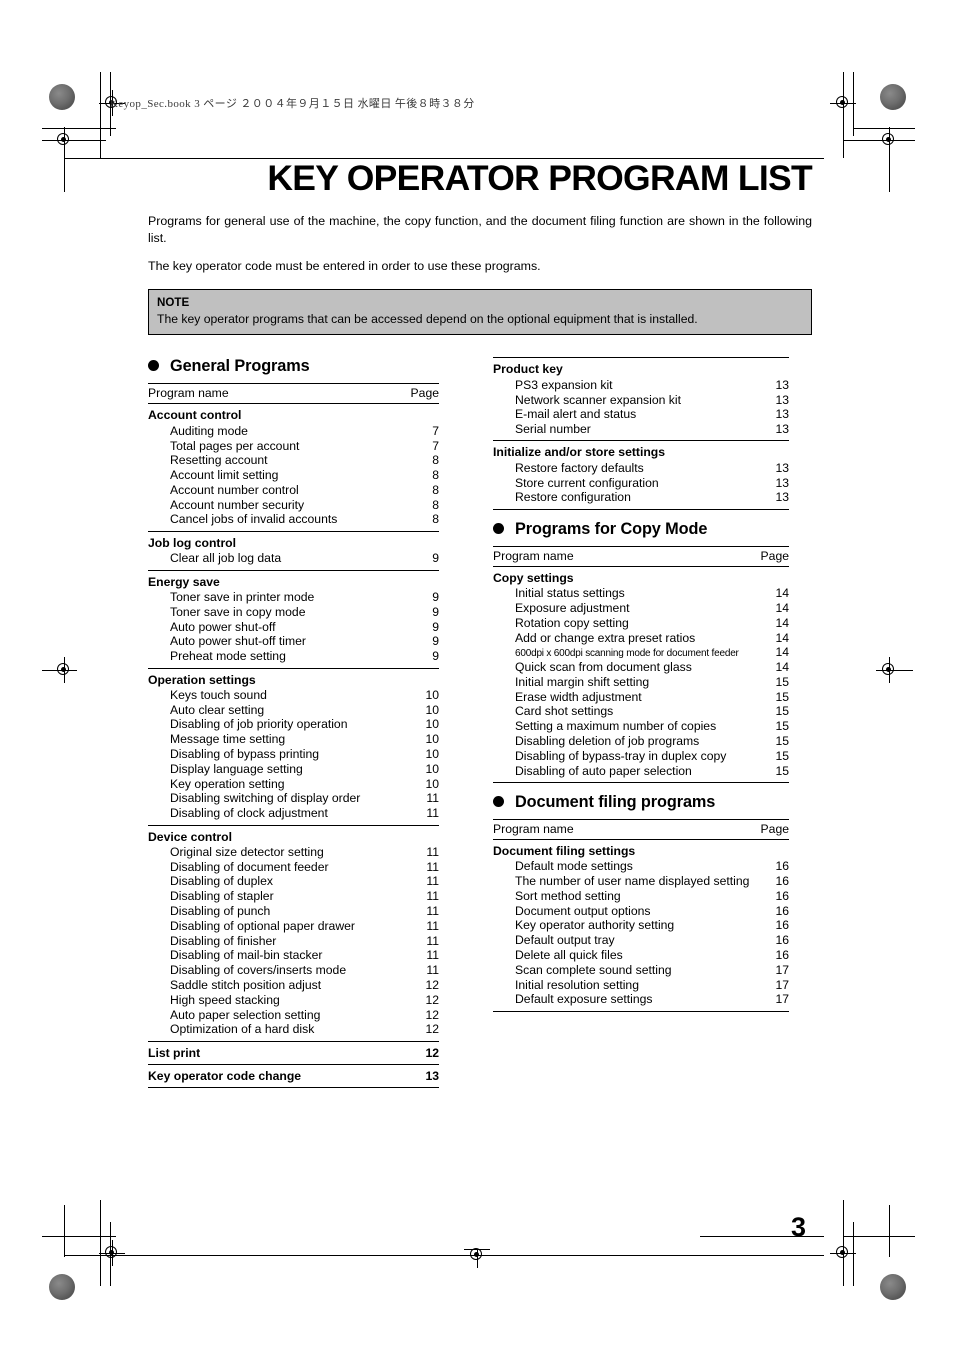  I want to click on toc-item-name: Disabling of optional paper drawer, so click(262, 925).